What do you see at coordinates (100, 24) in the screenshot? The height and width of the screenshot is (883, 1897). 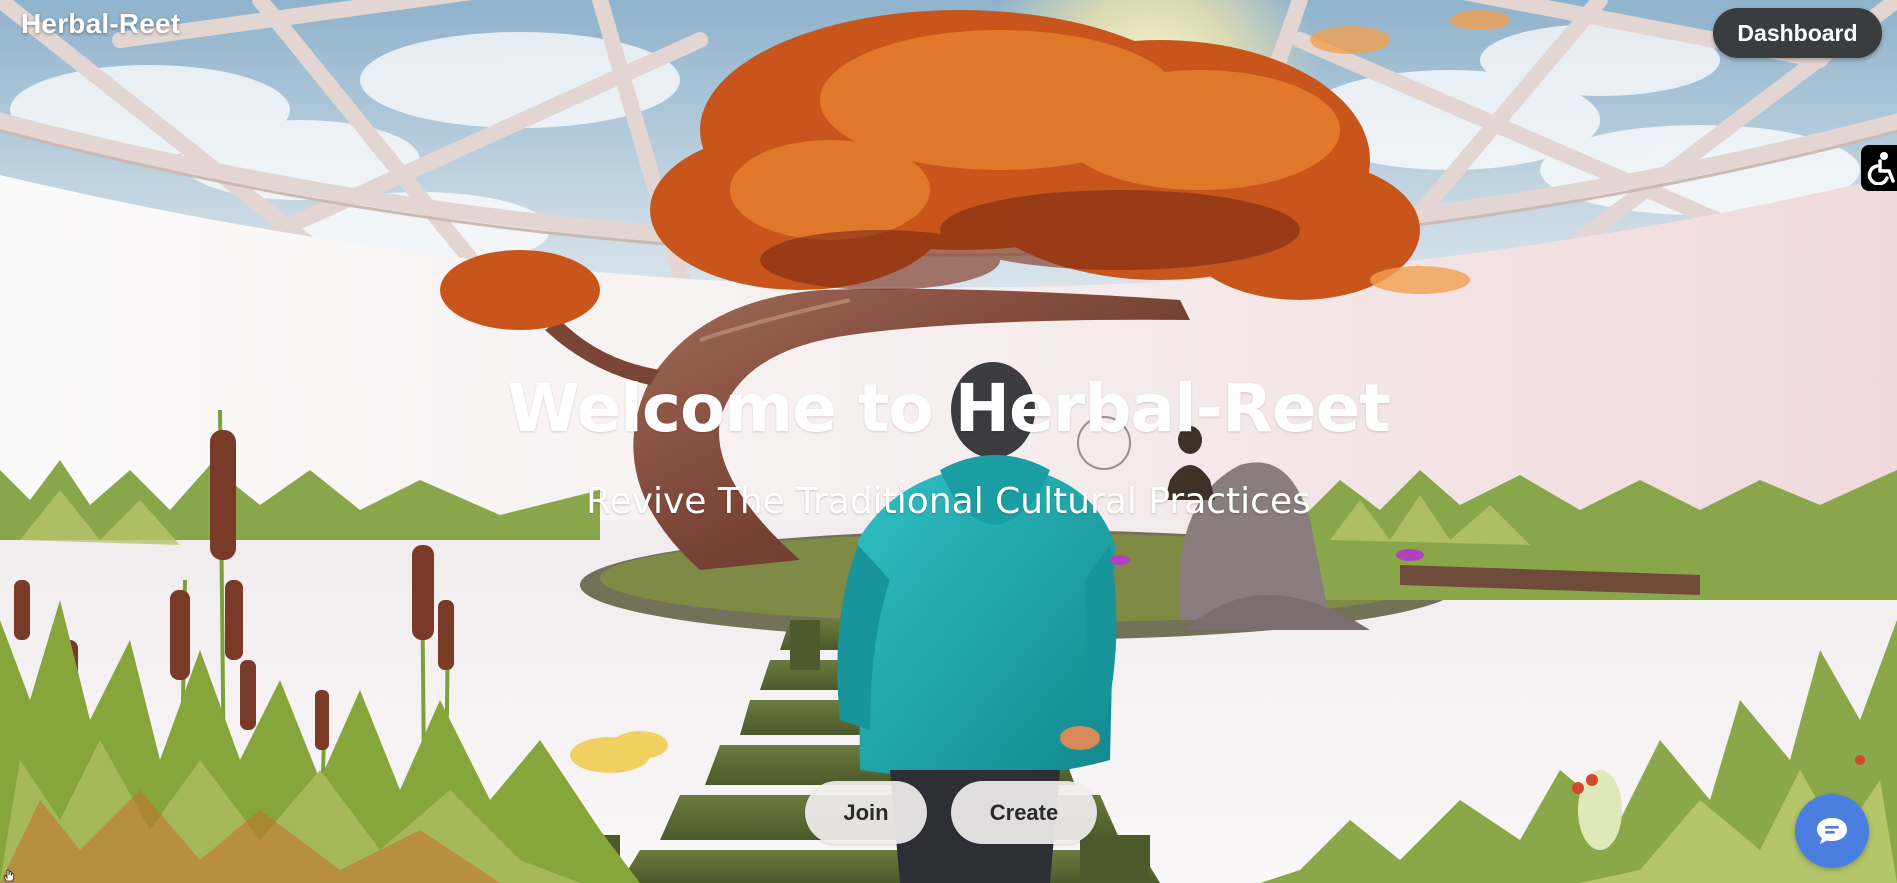 I see `brand-logo-text: Herbal-Reet` at bounding box center [100, 24].